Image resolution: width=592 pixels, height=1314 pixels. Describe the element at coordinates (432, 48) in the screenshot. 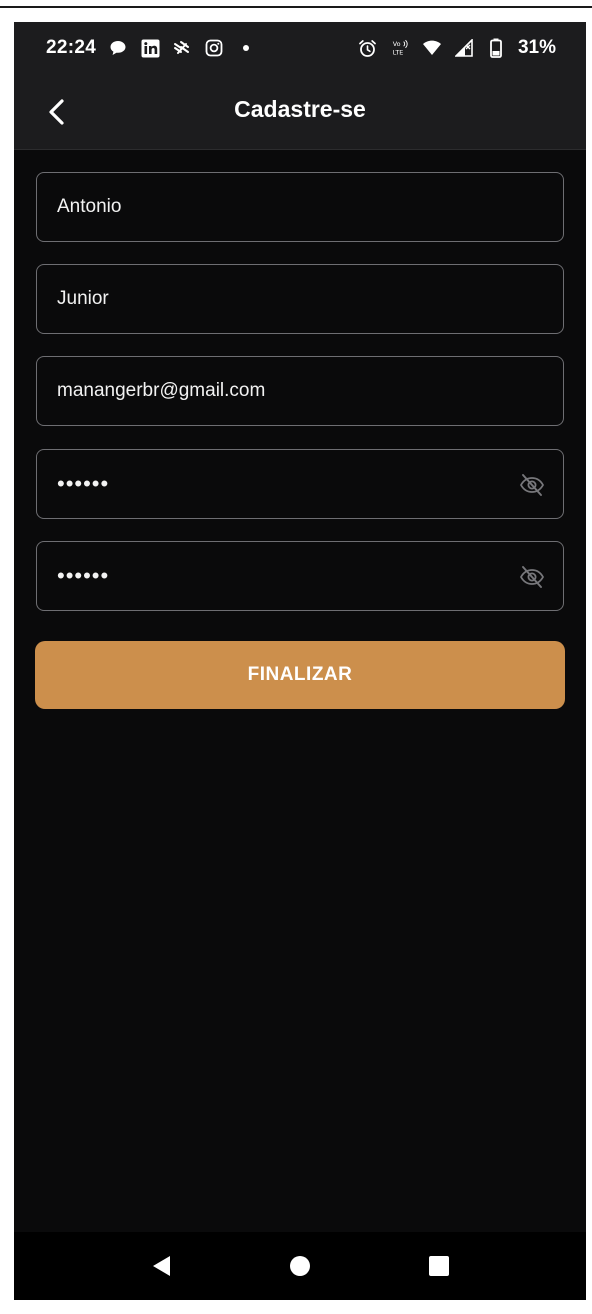

I see `wifi-icon` at that location.